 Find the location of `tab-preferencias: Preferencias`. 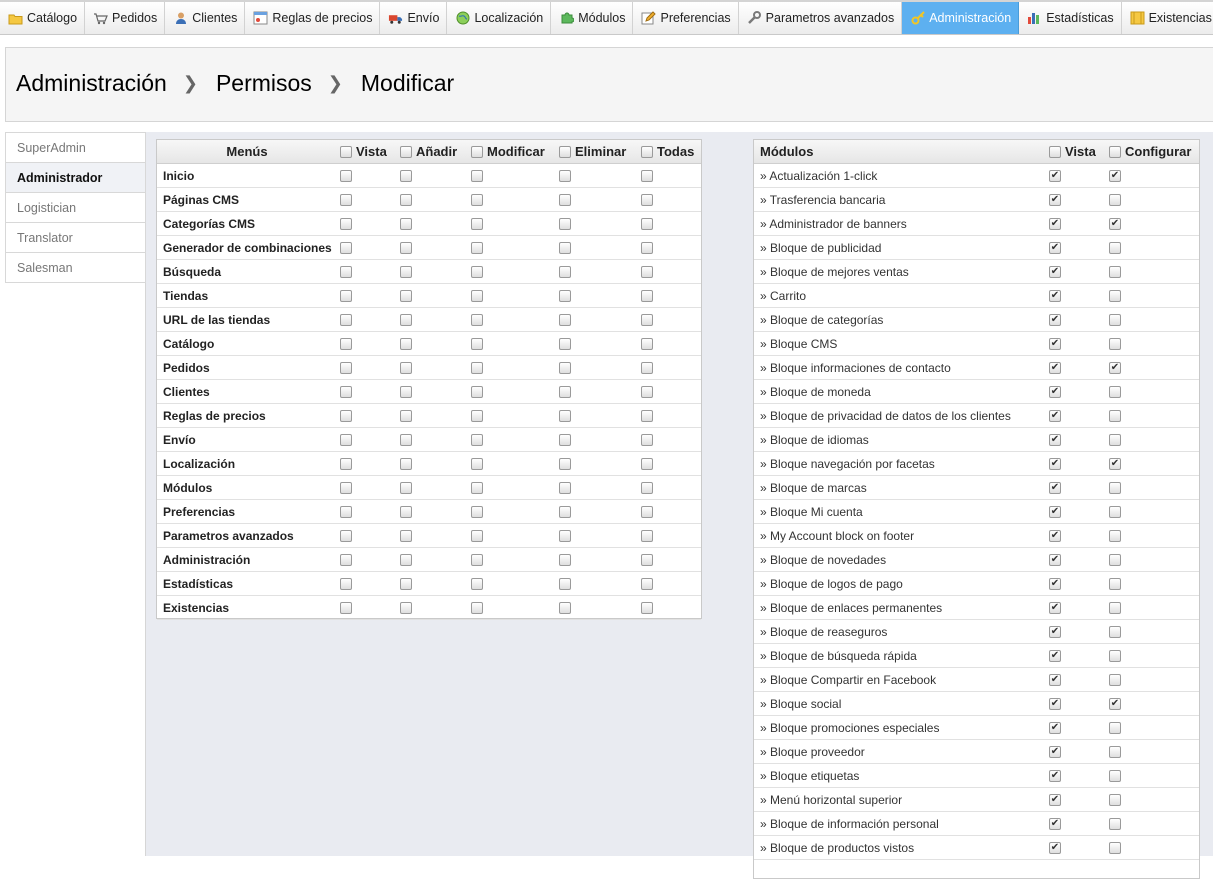

tab-preferencias: Preferencias is located at coordinates (686, 18).